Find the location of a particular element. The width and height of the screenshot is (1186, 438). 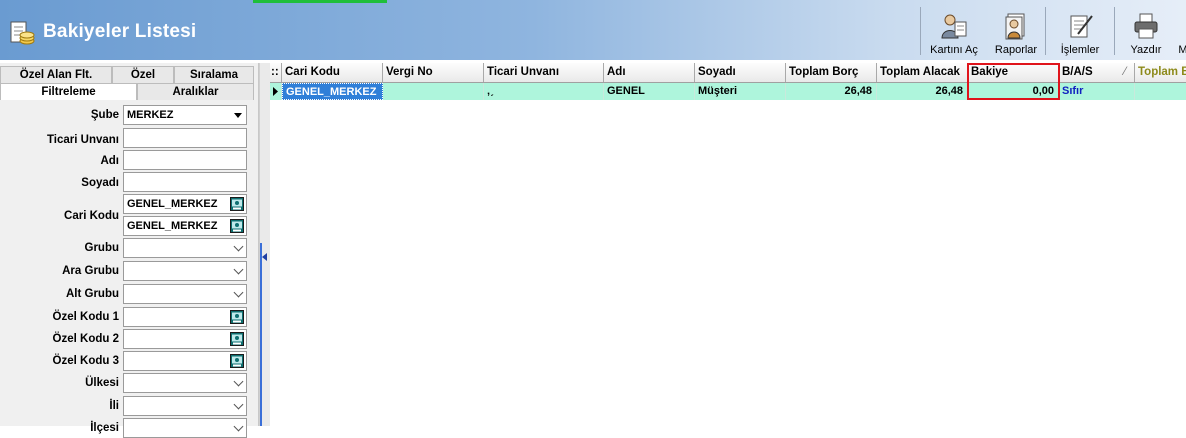

operations-button: İşlemler is located at coordinates (1080, 31).